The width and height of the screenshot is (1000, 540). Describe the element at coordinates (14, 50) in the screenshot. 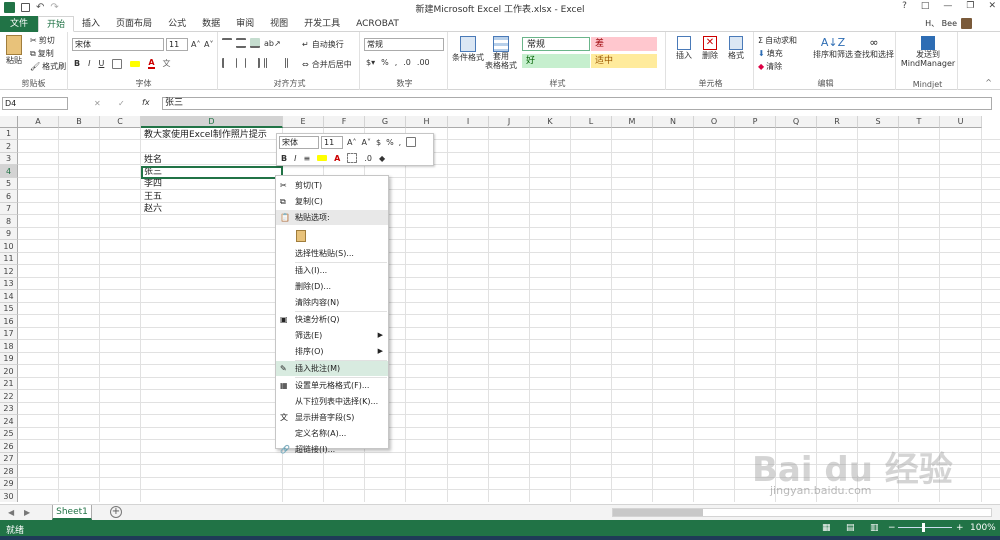

I see `paste-button: 粘贴` at that location.